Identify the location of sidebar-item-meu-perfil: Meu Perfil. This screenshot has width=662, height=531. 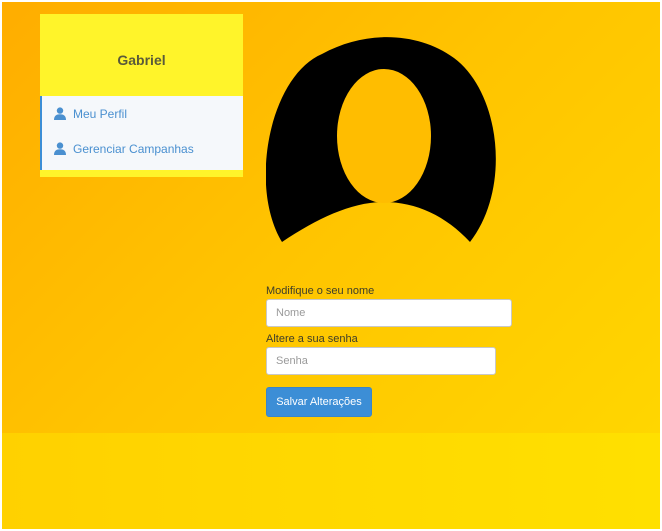
(142, 114).